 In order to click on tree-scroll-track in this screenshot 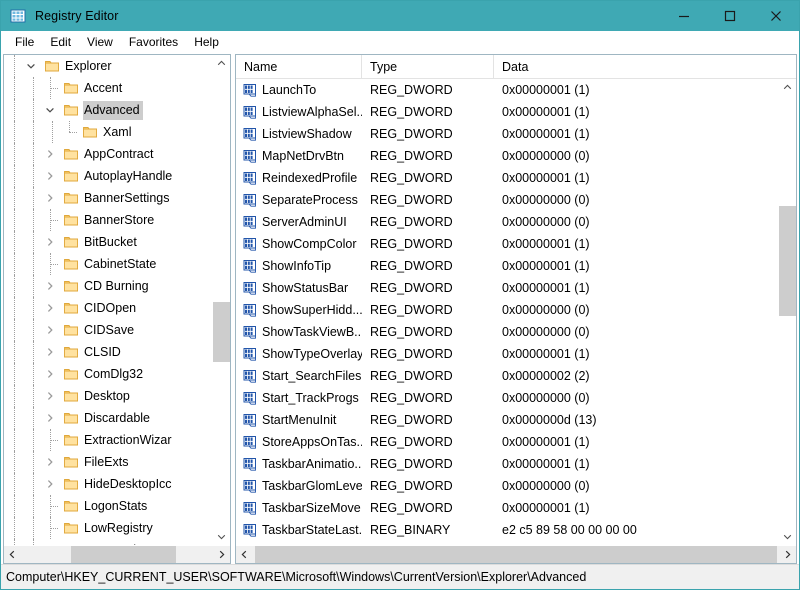, I will do `click(221, 300)`.